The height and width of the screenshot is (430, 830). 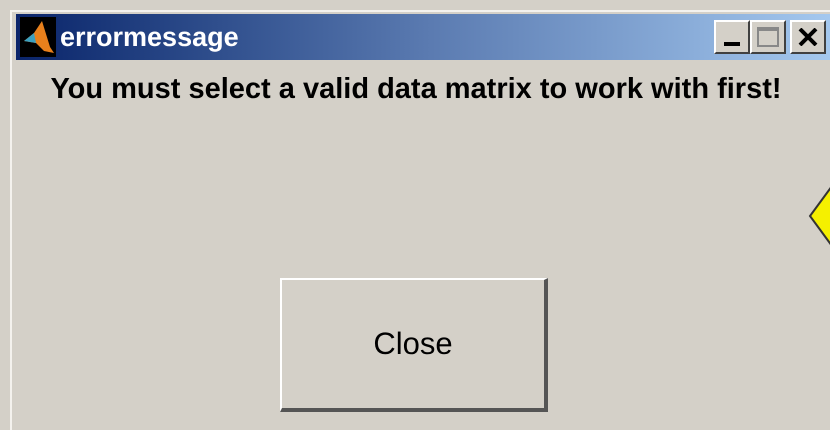 I want to click on app-icon, so click(x=38, y=37).